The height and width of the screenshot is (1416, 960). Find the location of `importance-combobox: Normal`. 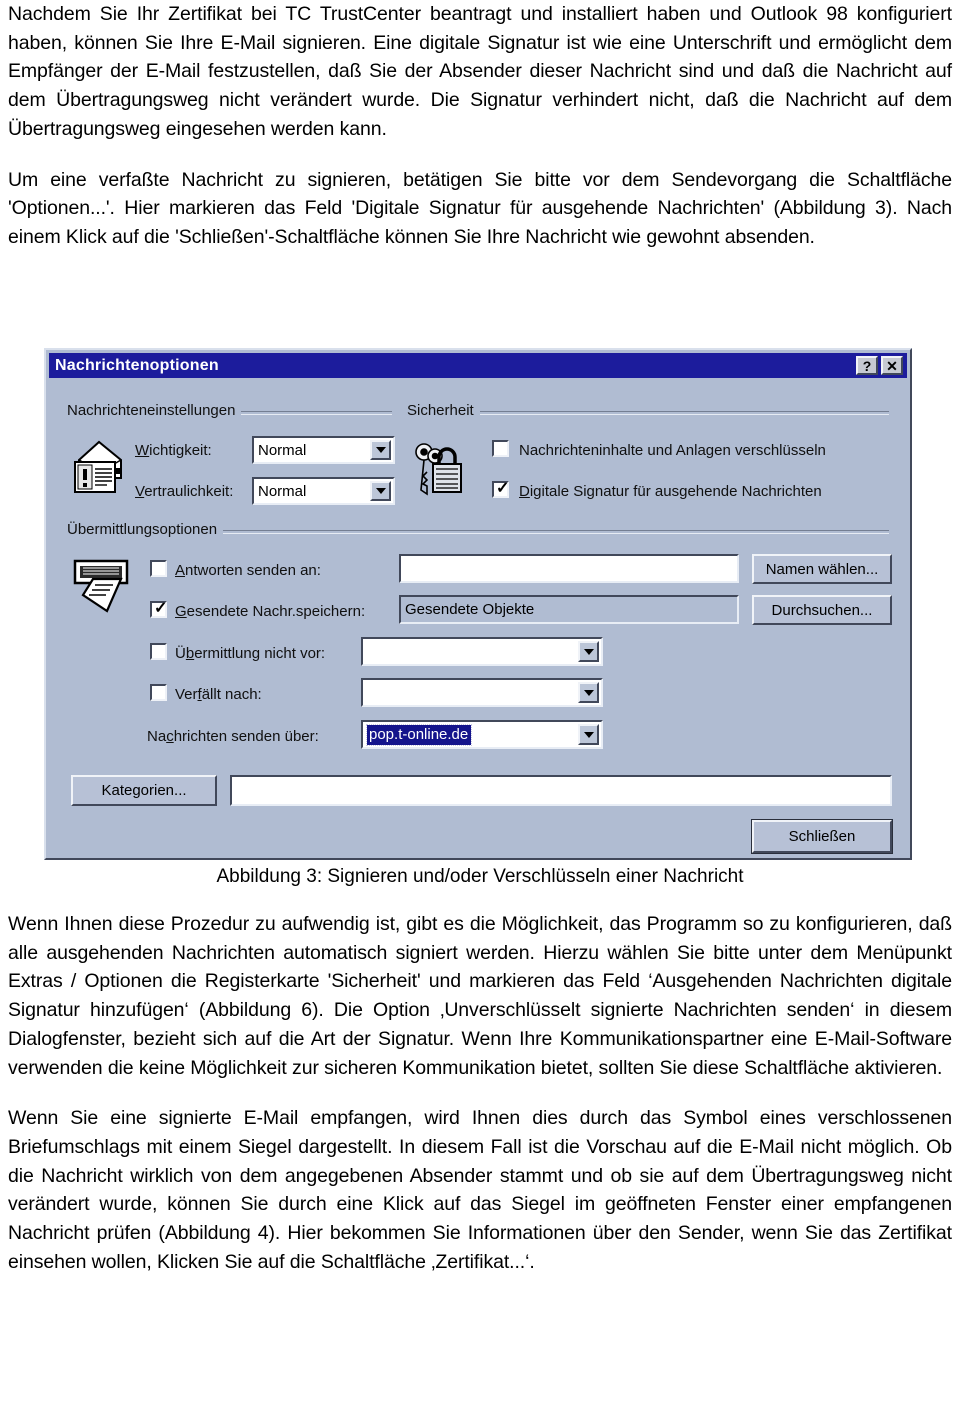

importance-combobox: Normal is located at coordinates (323, 450).